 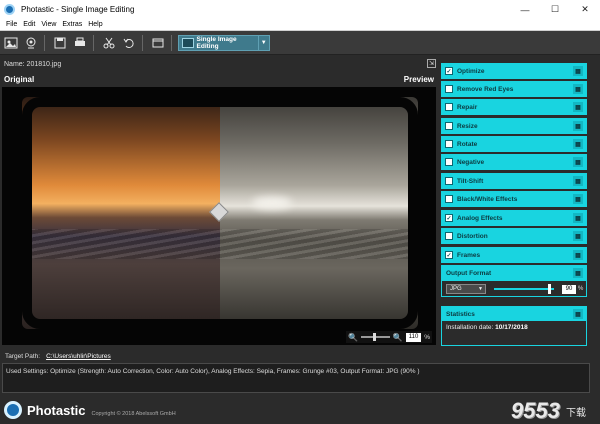 What do you see at coordinates (219, 64) in the screenshot?
I see `file-name-bar: Name: 201810.jpg ⇲` at bounding box center [219, 64].